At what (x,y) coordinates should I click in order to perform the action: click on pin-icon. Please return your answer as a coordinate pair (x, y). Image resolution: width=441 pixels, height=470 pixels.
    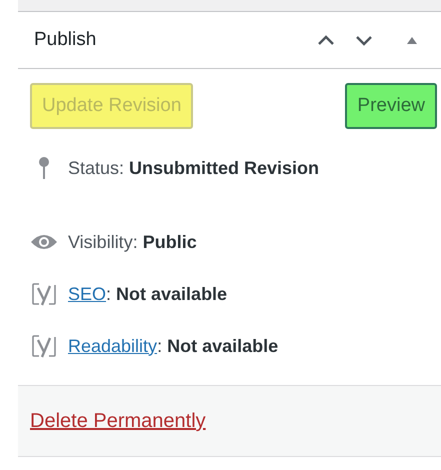
    Looking at the image, I should click on (44, 168).